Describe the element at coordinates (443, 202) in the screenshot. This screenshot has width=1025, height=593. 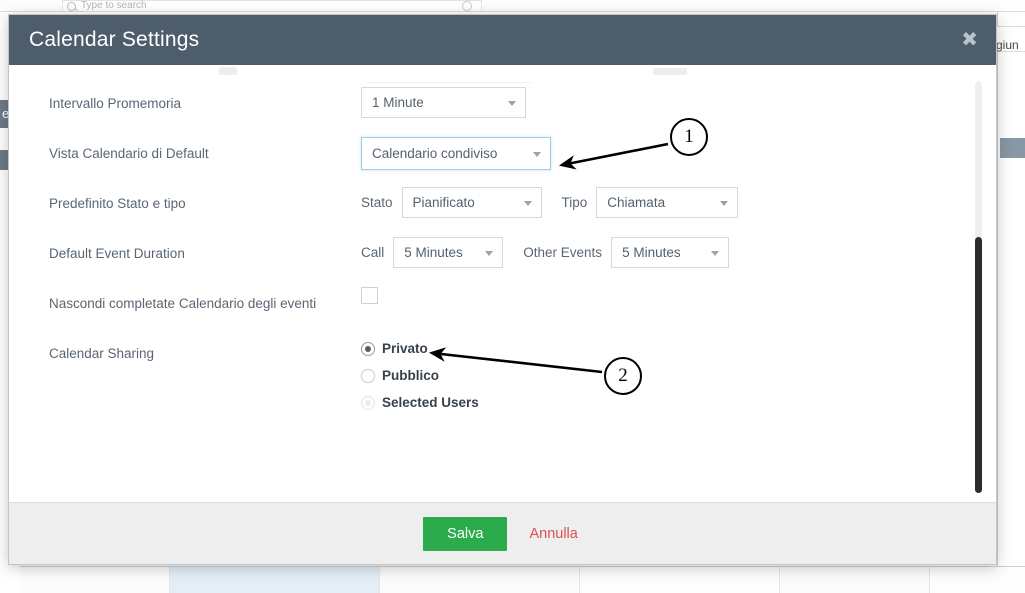
I see `status-value: Pianificato` at that location.